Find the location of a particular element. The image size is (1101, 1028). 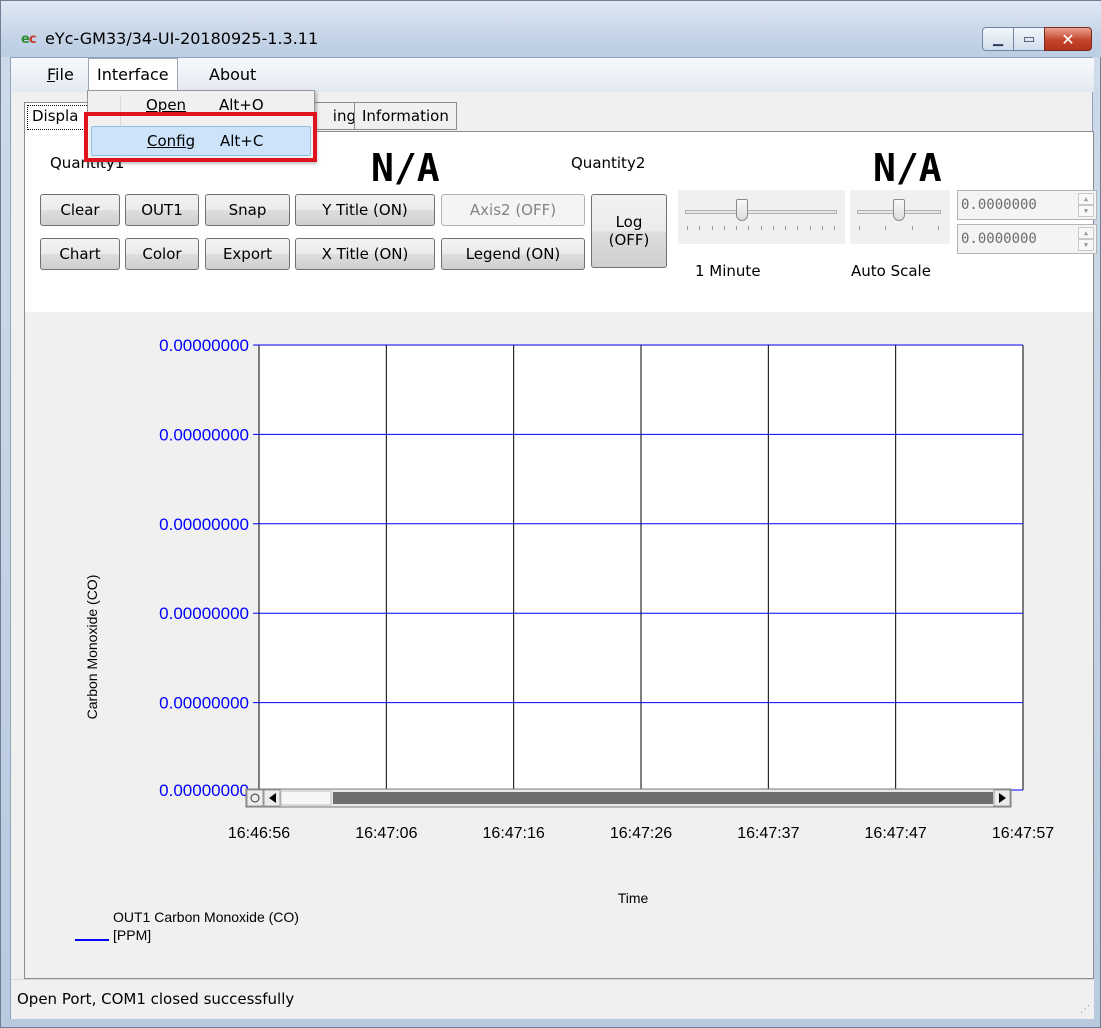

upper-limit-spinner: ▲▼ is located at coordinates (1027, 205).